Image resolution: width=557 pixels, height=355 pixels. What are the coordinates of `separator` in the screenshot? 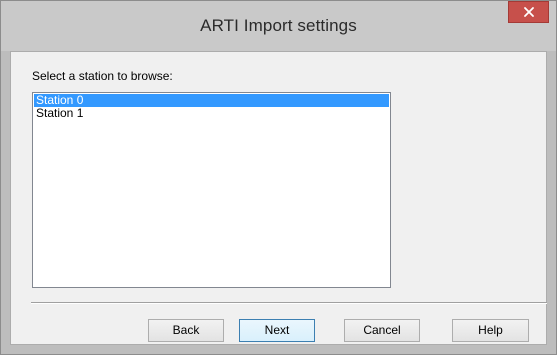 It's located at (289, 303).